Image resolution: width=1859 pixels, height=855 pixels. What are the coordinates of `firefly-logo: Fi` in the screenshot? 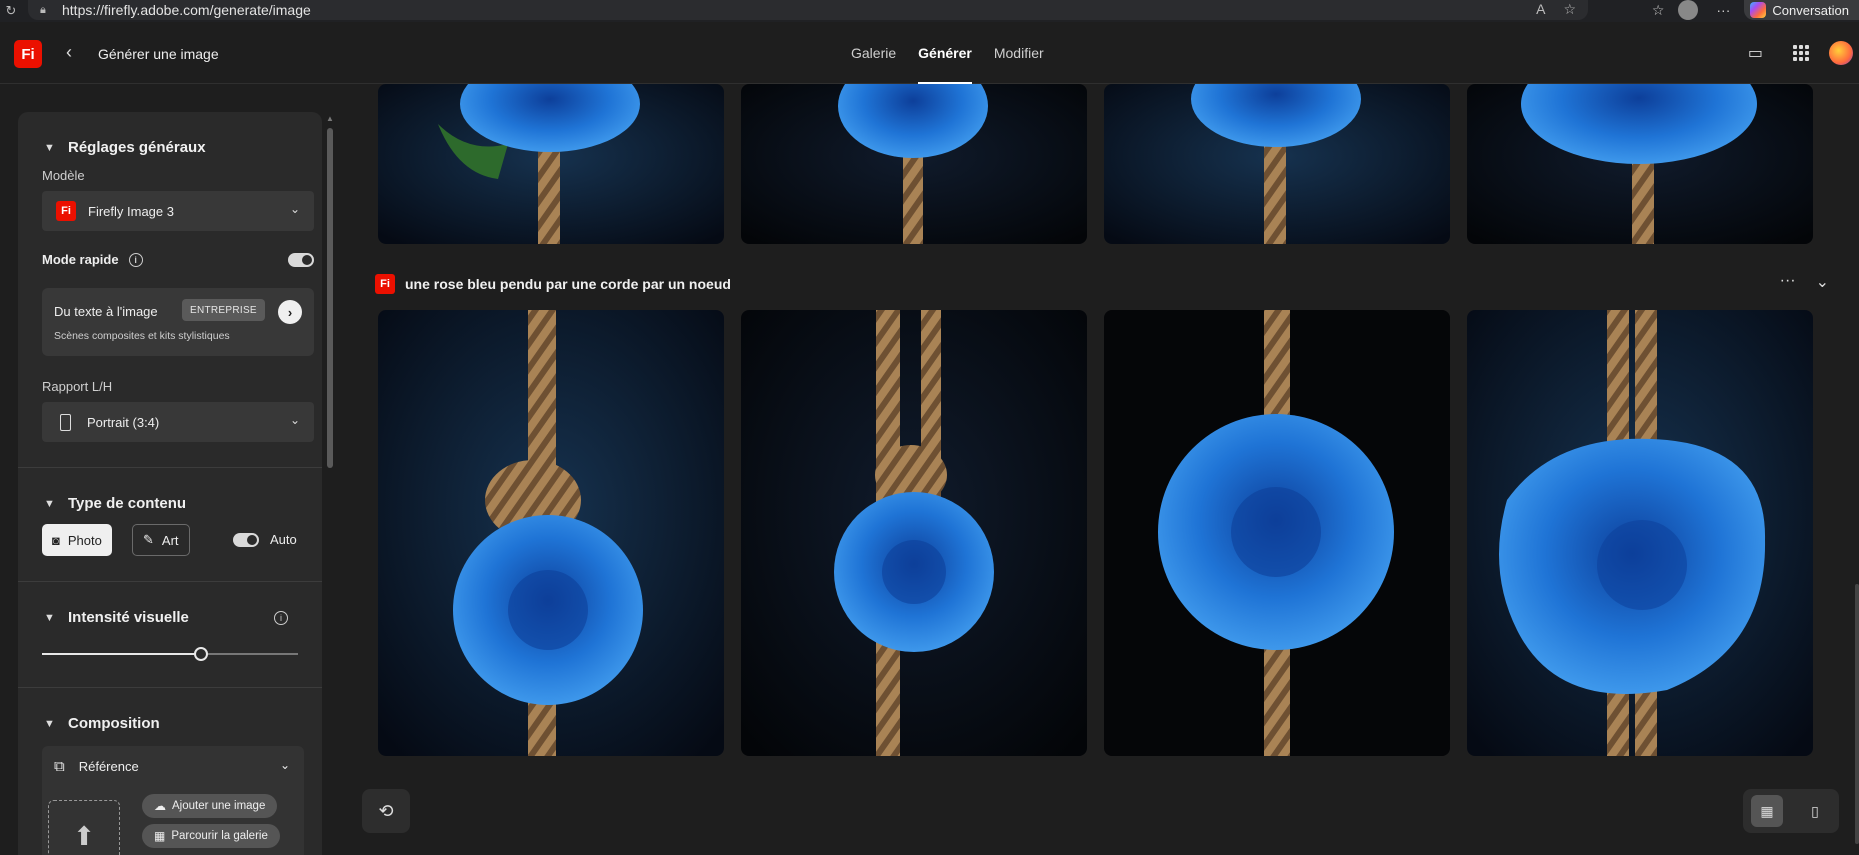 It's located at (28, 54).